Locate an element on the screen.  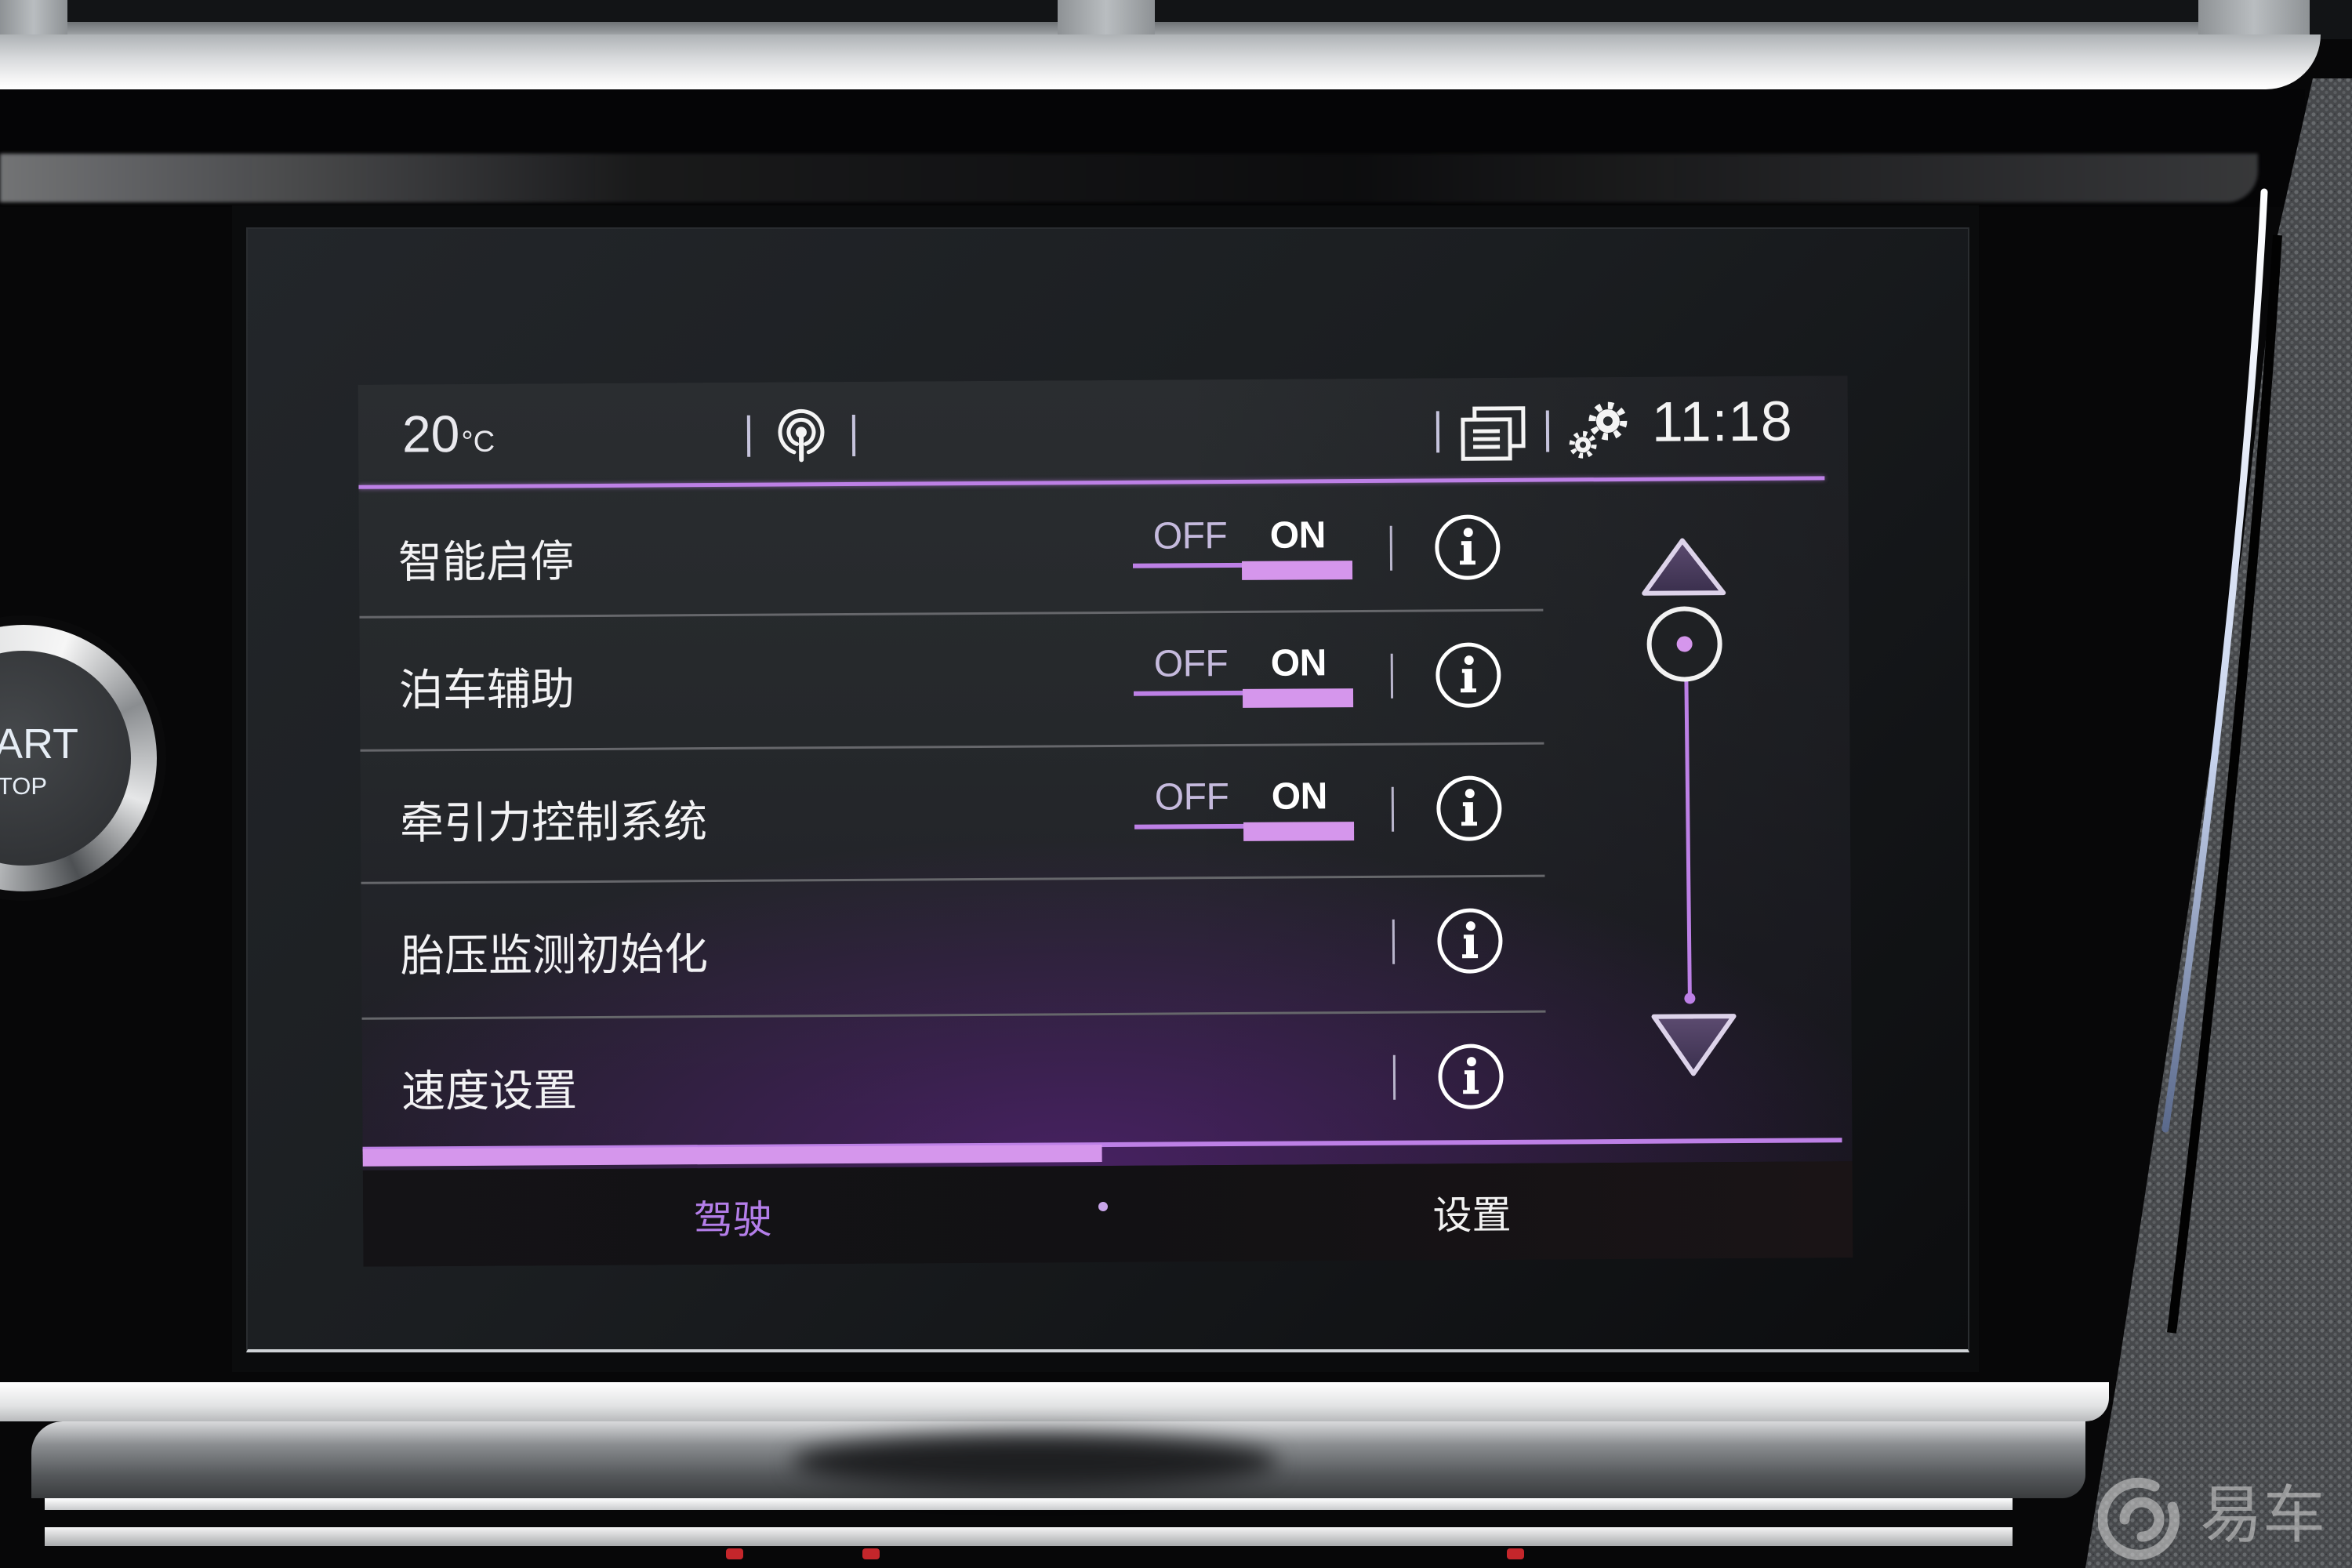
temperature-unit: °C is located at coordinates (478, 442).